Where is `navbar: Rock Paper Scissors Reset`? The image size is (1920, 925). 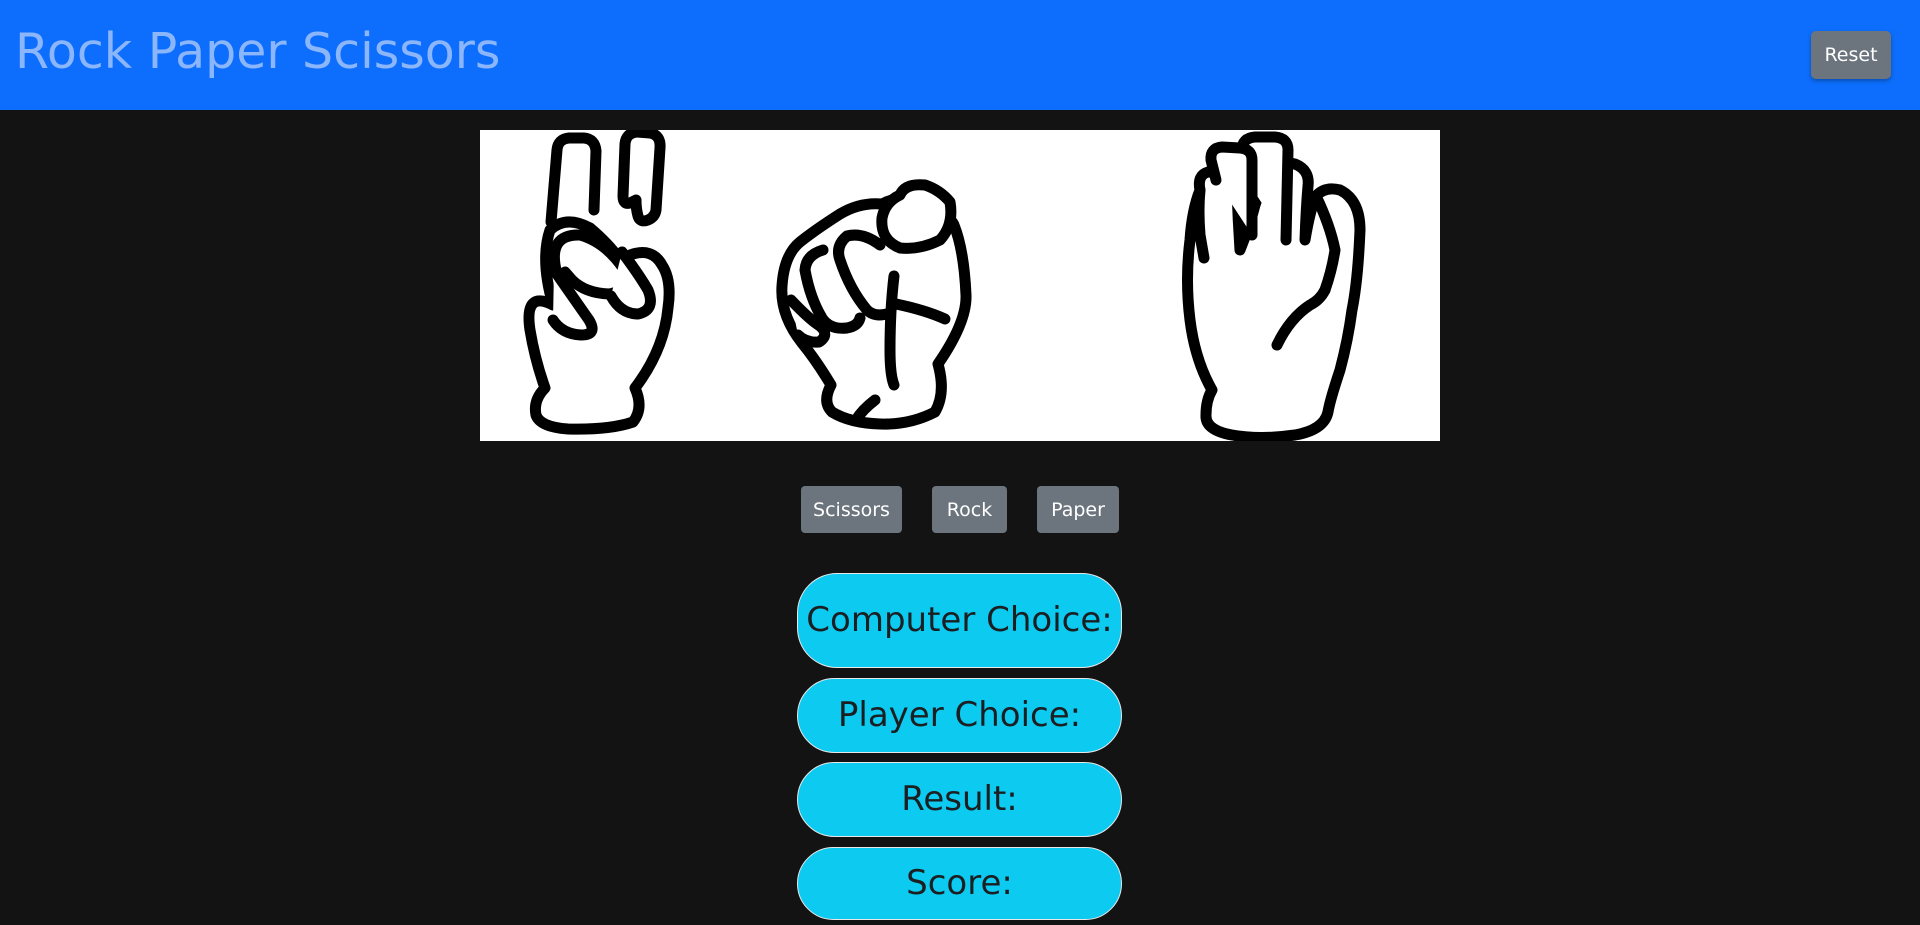 navbar: Rock Paper Scissors Reset is located at coordinates (960, 55).